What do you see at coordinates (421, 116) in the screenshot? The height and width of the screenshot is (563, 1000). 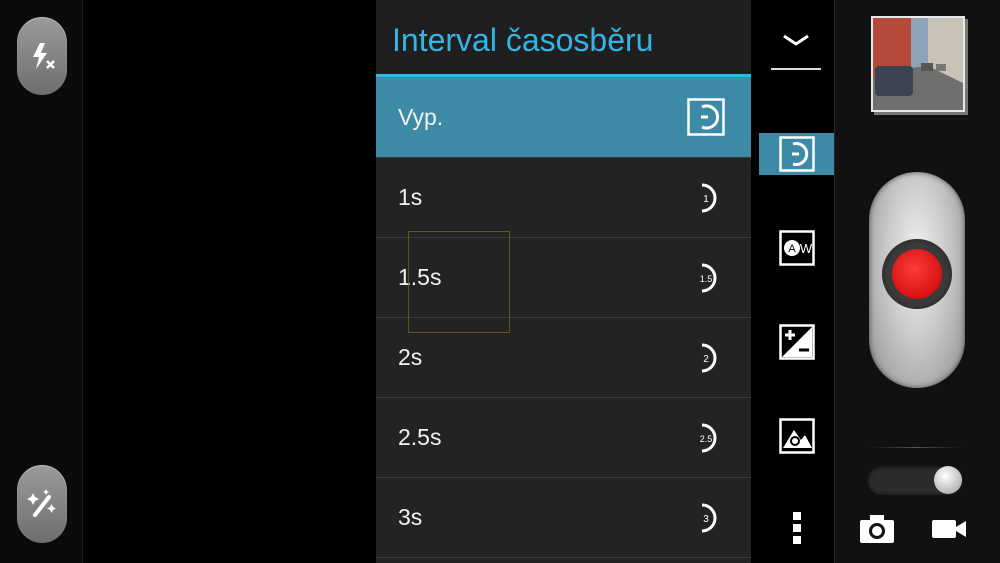 I see `menu-item-label: Vyp.` at bounding box center [421, 116].